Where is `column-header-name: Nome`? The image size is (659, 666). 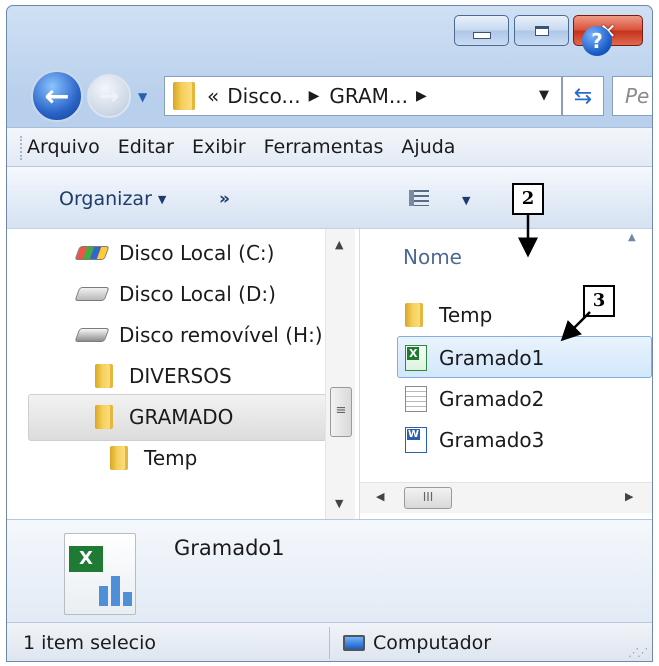
column-header-name: Nome is located at coordinates (432, 257).